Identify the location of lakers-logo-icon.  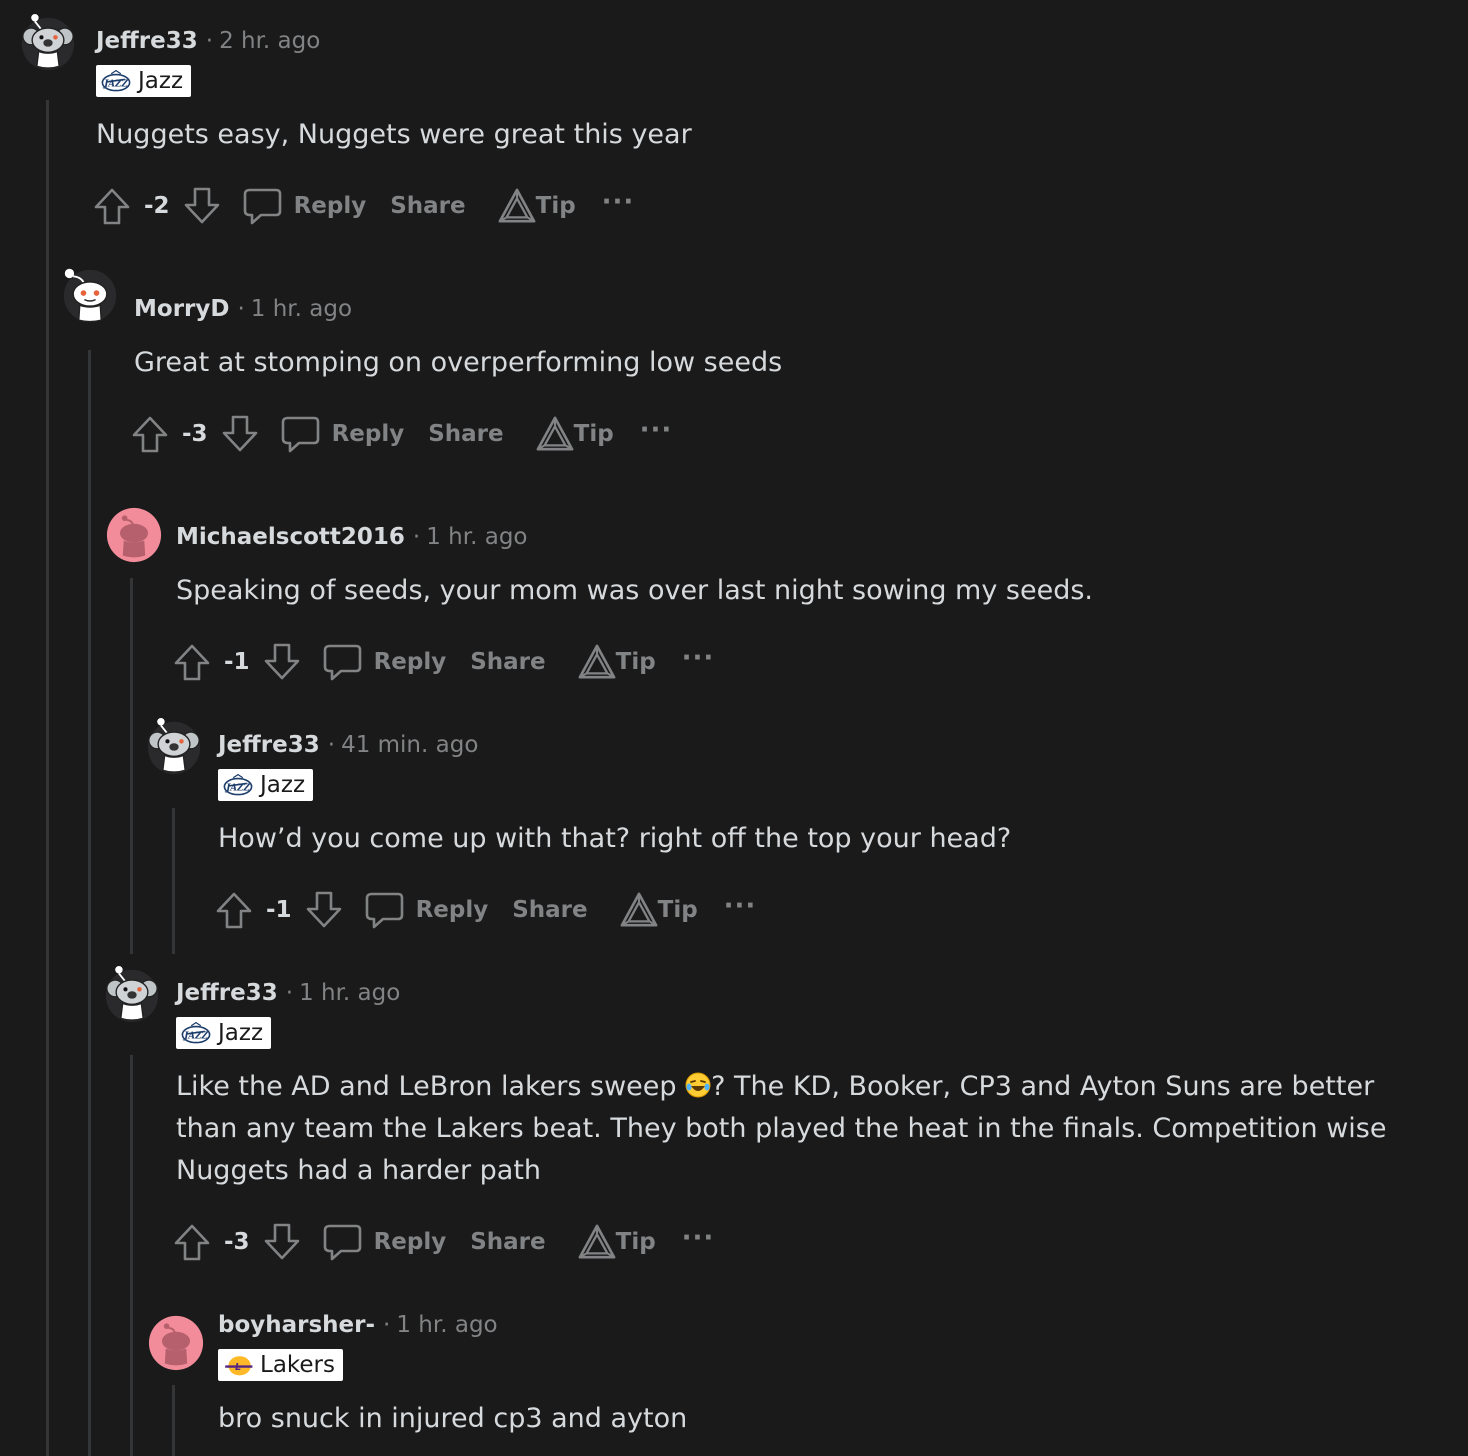
(238, 1365).